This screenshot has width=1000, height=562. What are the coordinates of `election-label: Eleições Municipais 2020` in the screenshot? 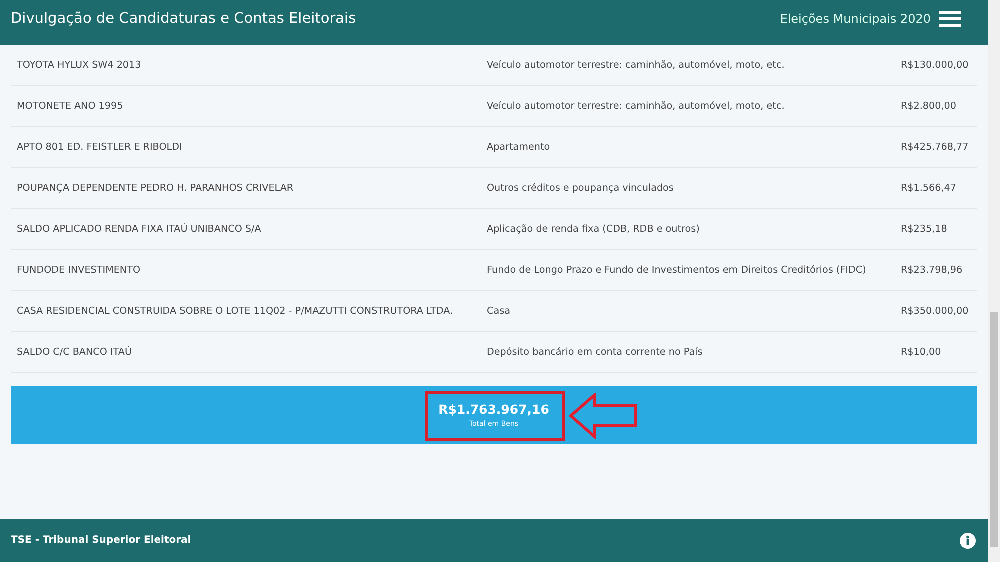 It's located at (855, 19).